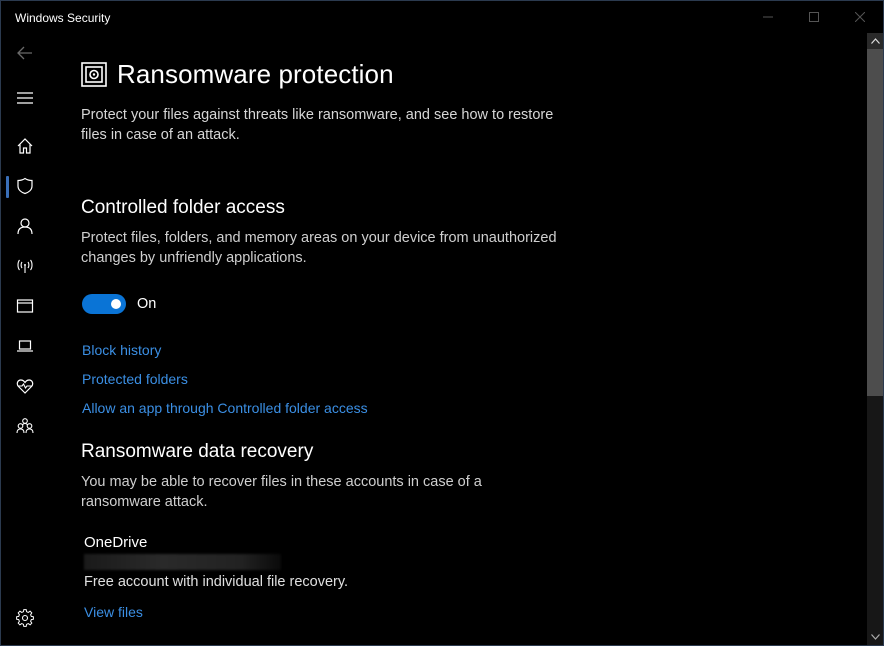 The width and height of the screenshot is (884, 646). I want to click on sidebar-item-app-browser-control, so click(25, 306).